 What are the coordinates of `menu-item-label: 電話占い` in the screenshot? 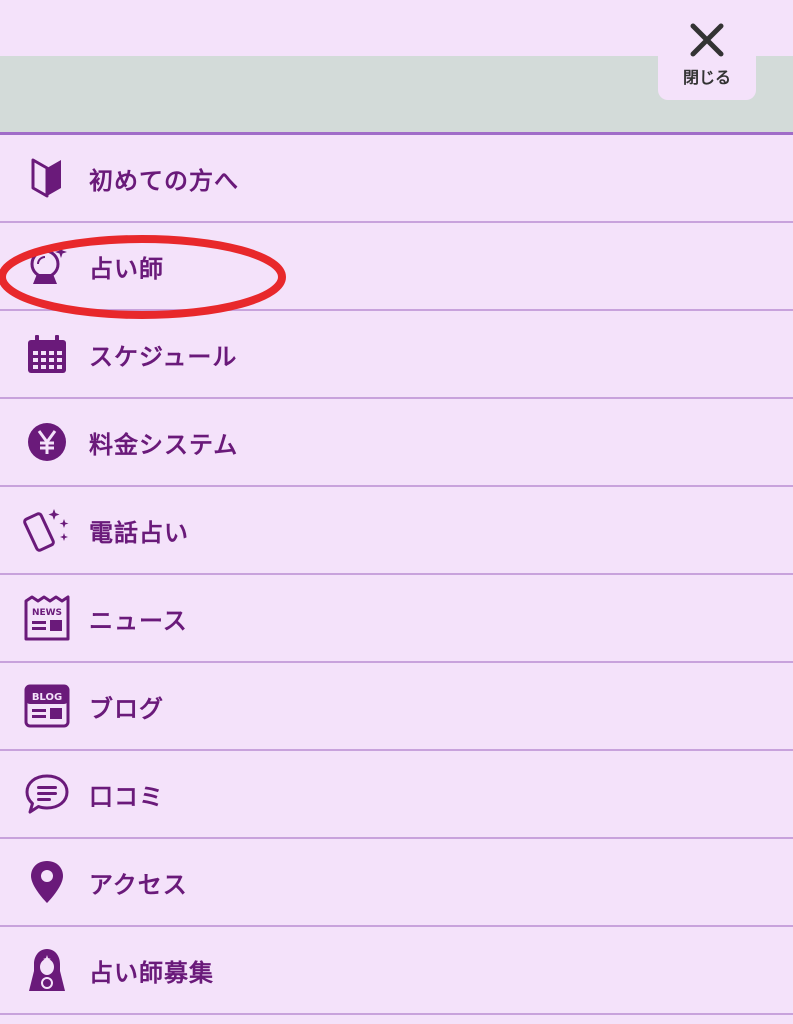 It's located at (139, 532).